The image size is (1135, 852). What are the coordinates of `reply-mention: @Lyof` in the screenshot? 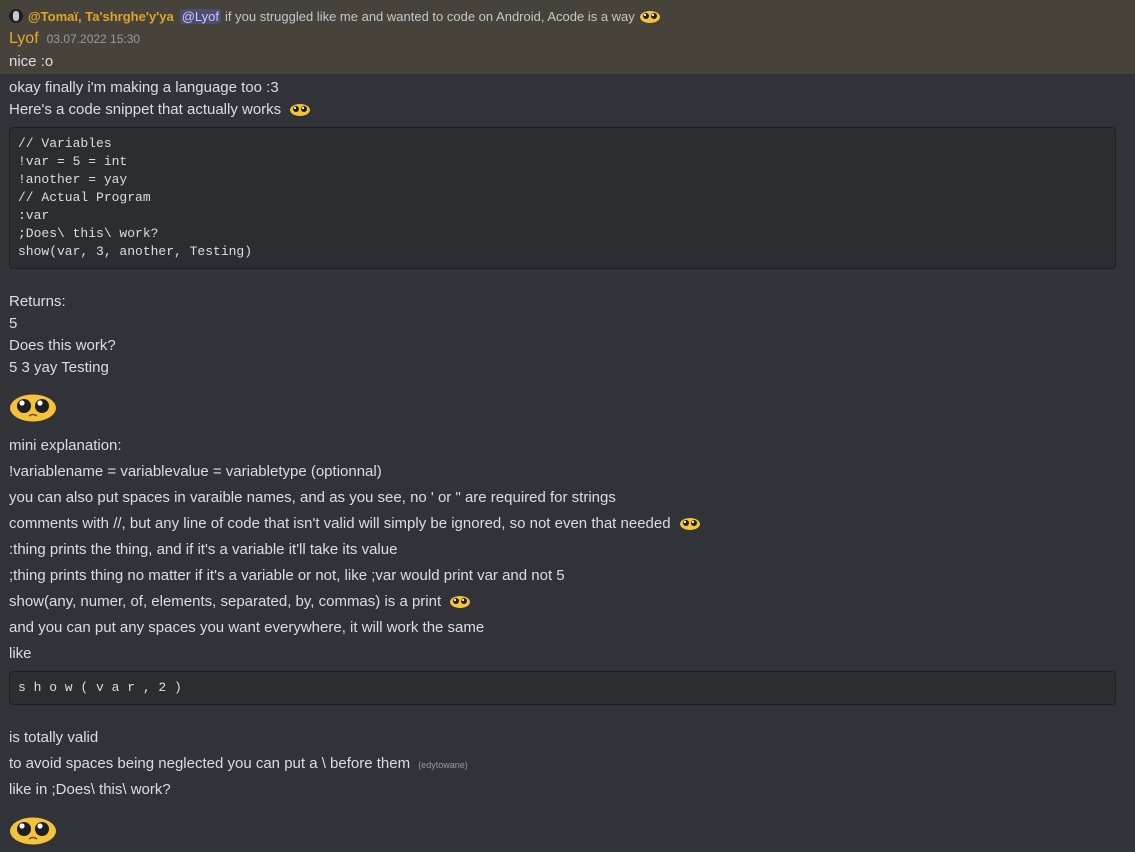 It's located at (200, 16).